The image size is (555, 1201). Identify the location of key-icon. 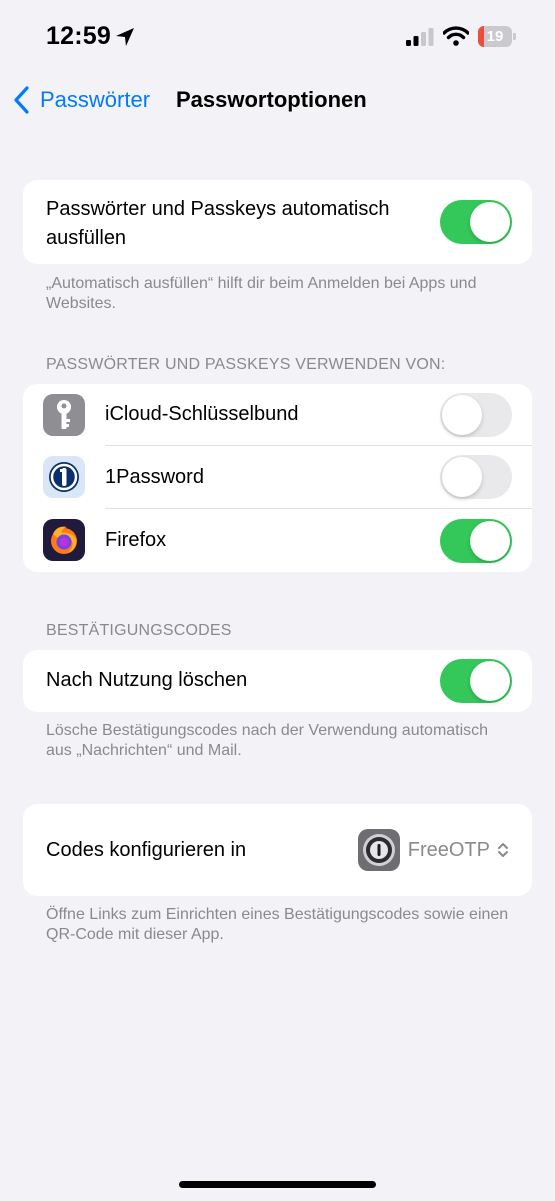
(64, 415).